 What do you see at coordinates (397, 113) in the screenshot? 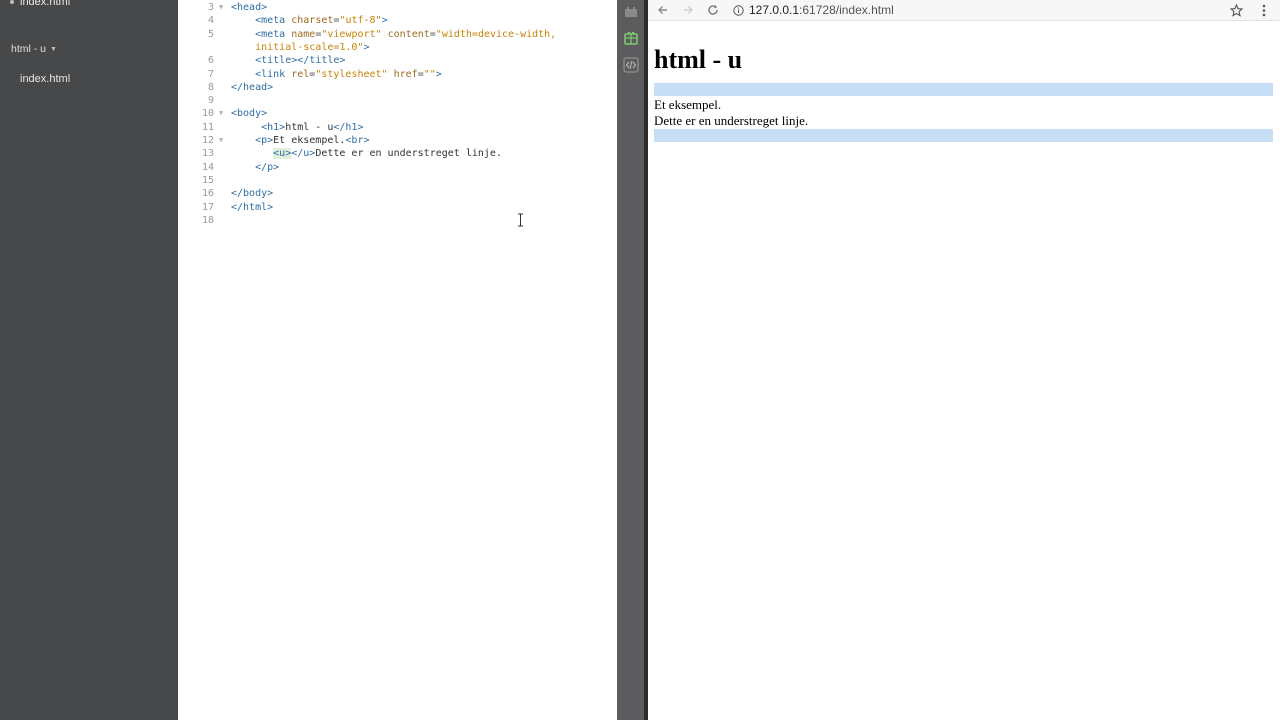
I see `code-line: 10 ▼ <body>` at bounding box center [397, 113].